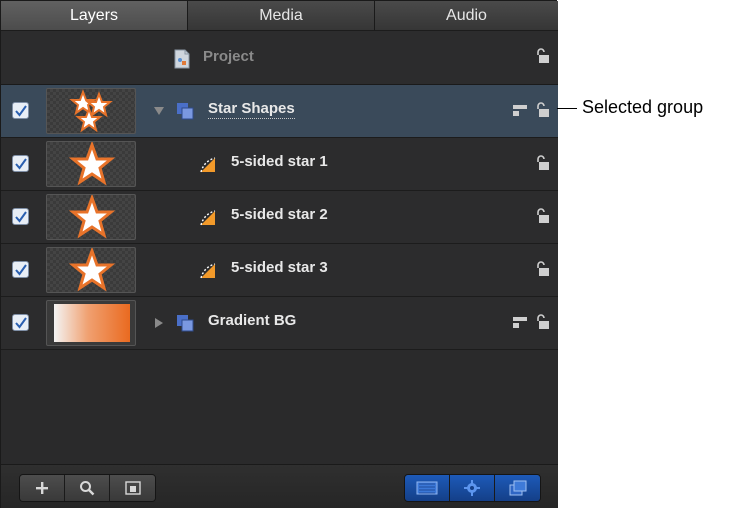 This screenshot has width=736, height=508. I want to click on tab-layers: Layers, so click(94, 16).